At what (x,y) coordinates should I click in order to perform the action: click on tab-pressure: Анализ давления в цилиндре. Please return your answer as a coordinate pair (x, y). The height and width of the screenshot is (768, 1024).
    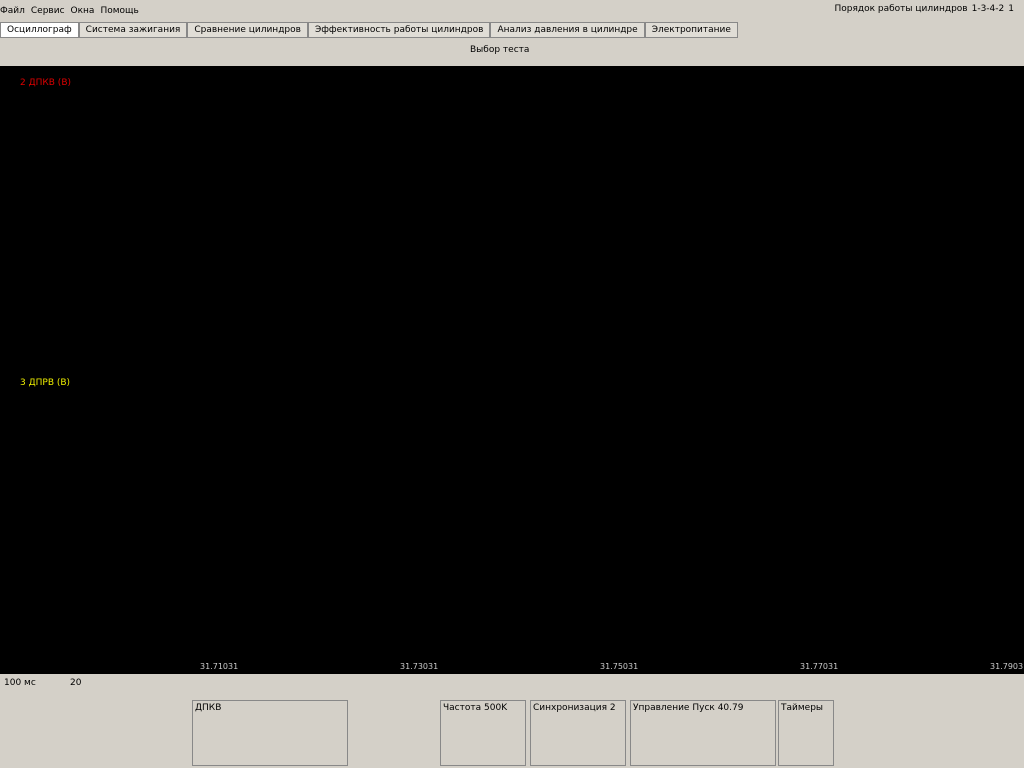
    Looking at the image, I should click on (567, 30).